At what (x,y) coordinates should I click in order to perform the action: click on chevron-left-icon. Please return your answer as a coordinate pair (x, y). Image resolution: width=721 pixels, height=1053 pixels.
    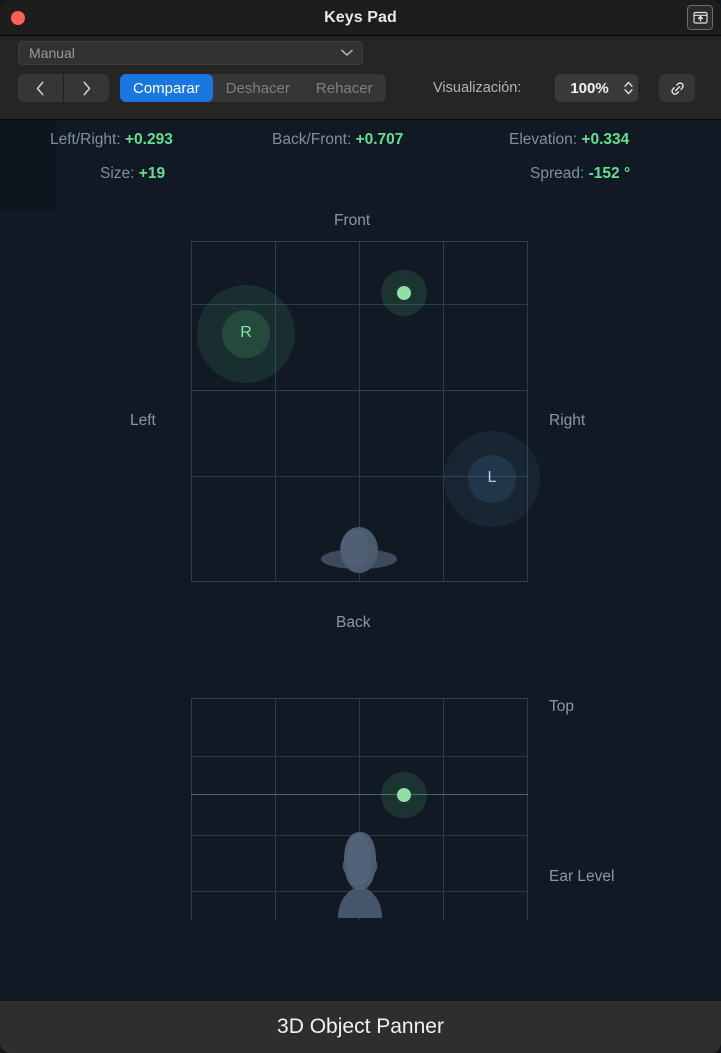
    Looking at the image, I should click on (40, 88).